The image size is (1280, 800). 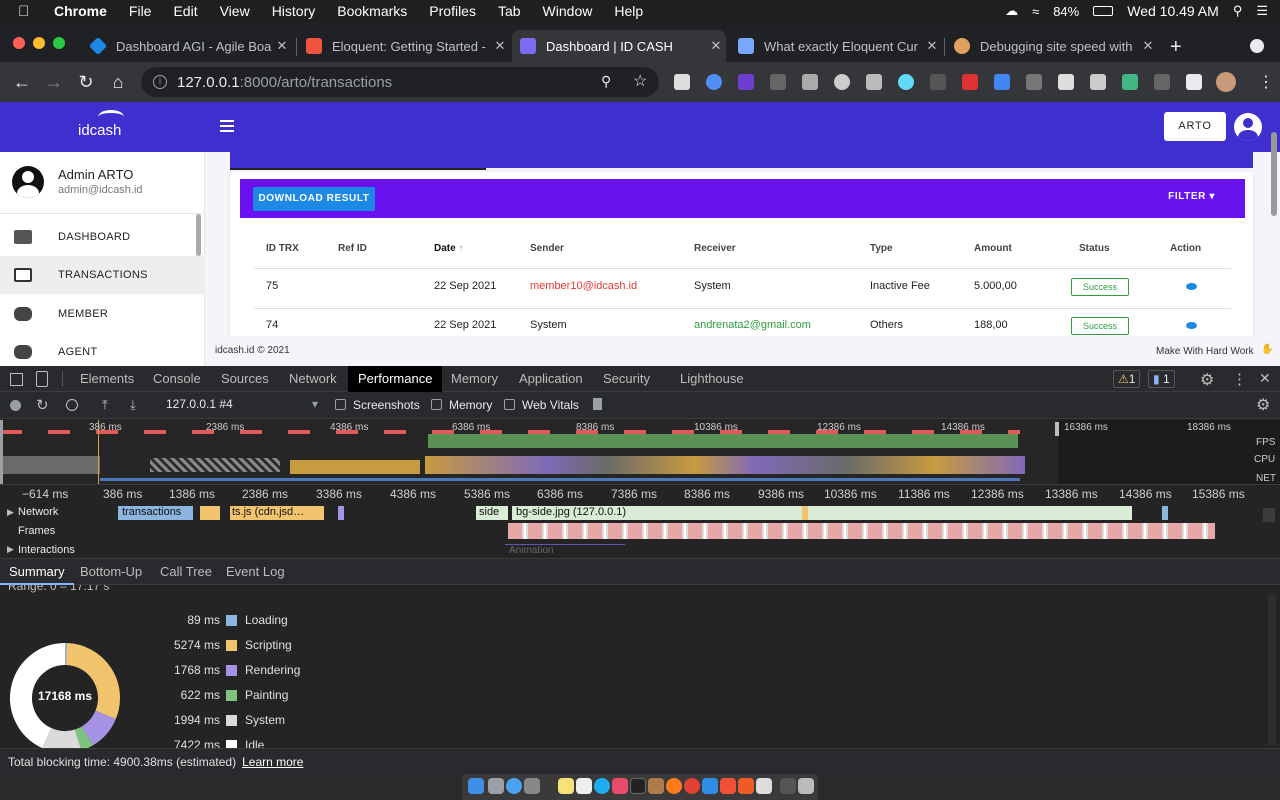 I want to click on react-icon, so click(x=906, y=82).